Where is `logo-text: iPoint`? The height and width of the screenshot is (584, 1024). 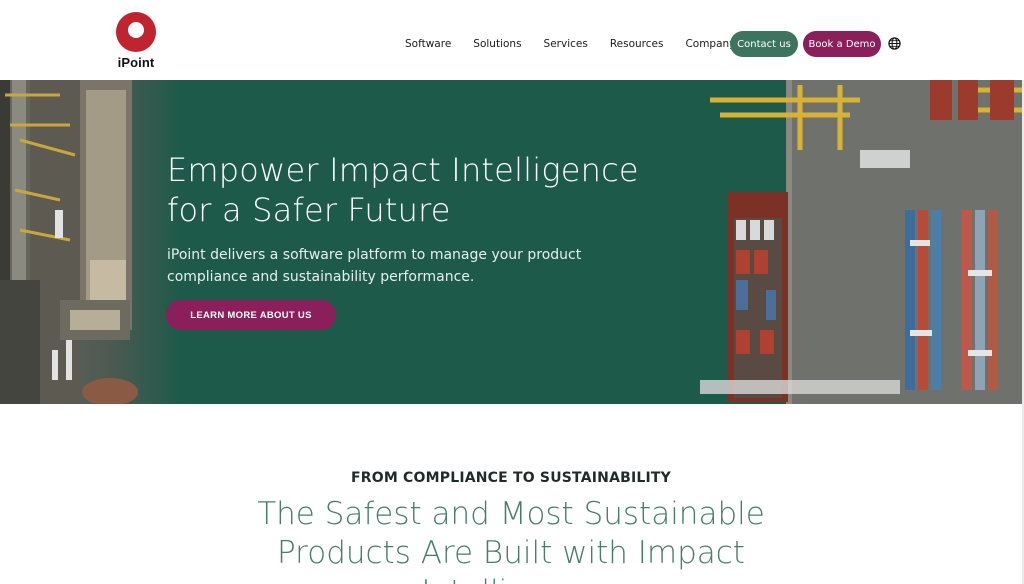 logo-text: iPoint is located at coordinates (136, 62).